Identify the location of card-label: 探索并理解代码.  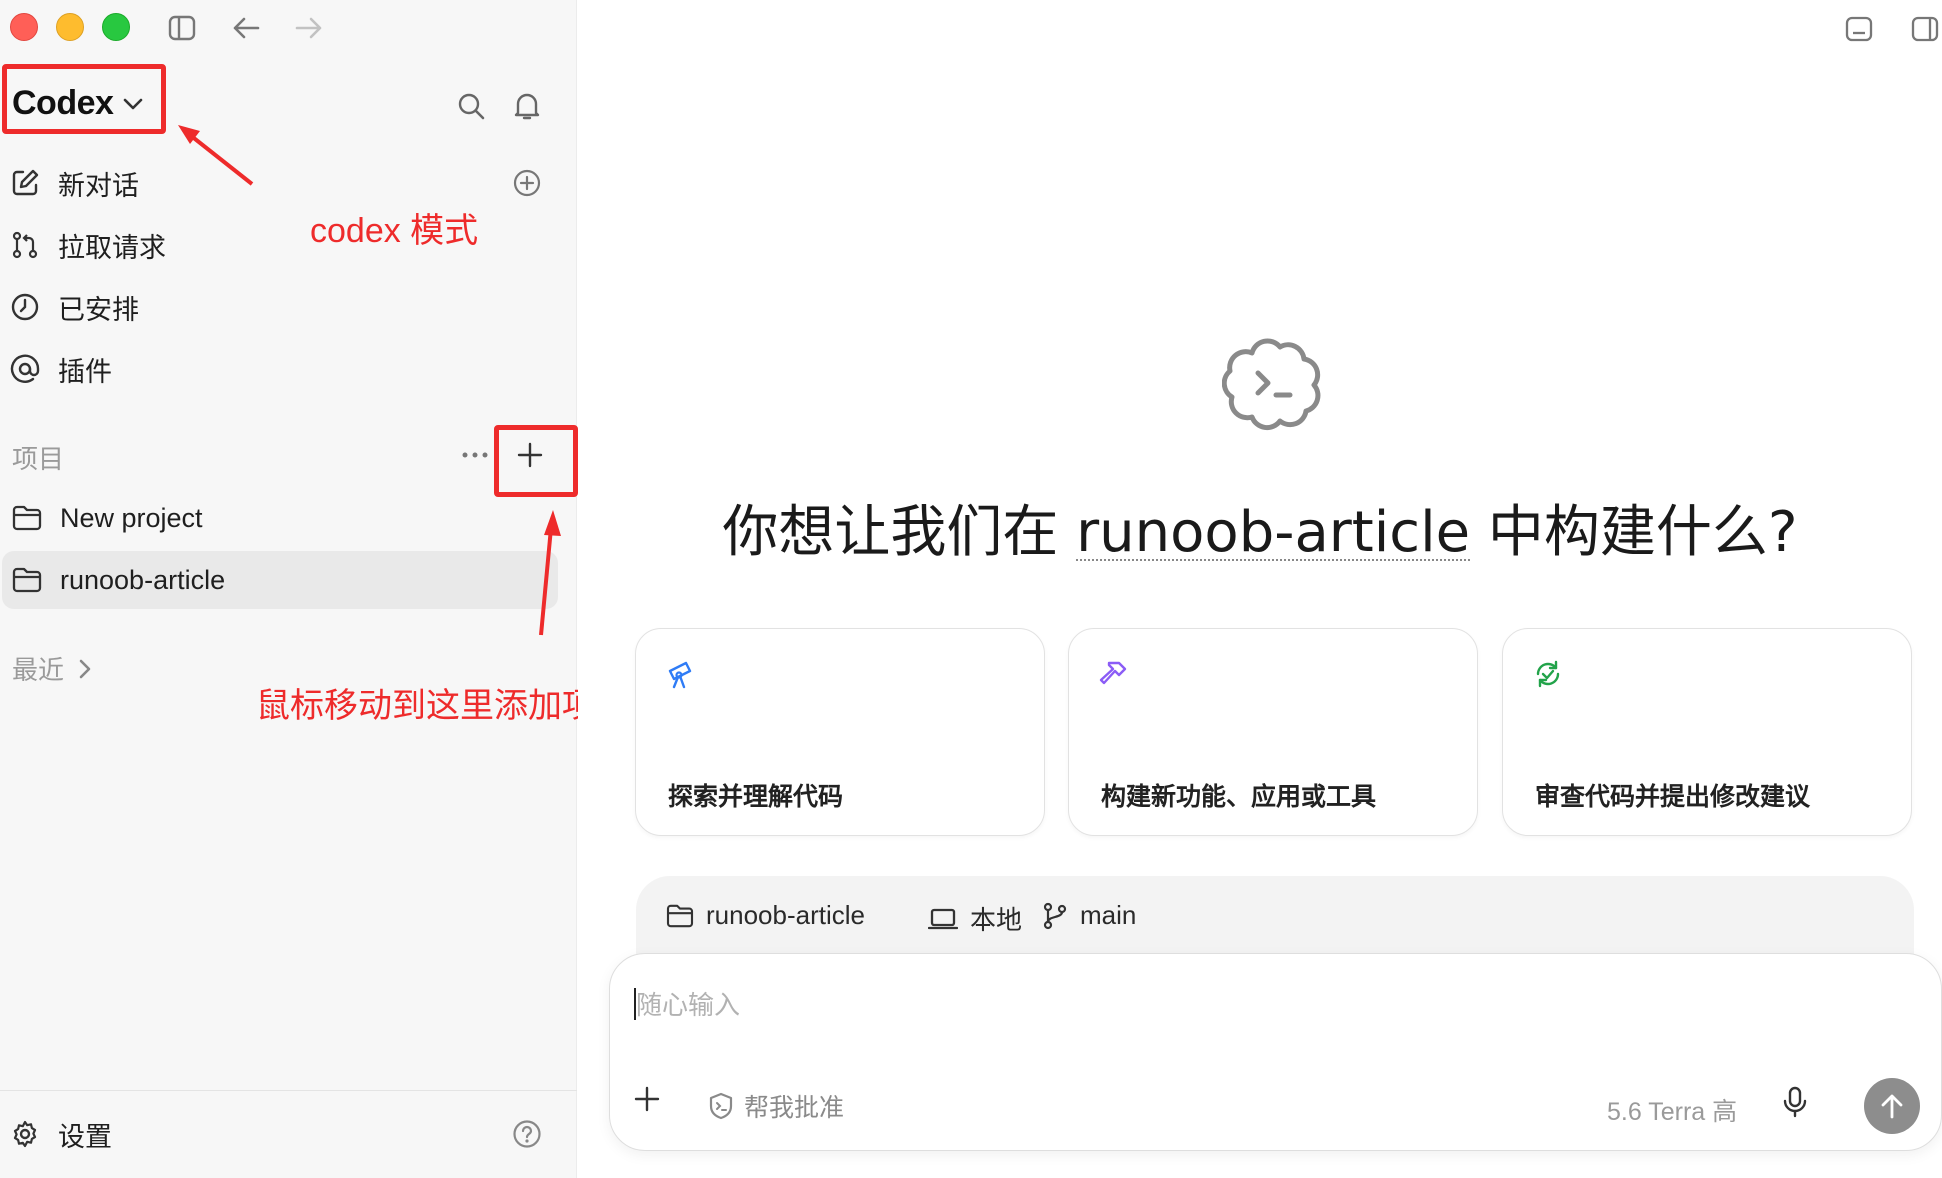
(756, 797).